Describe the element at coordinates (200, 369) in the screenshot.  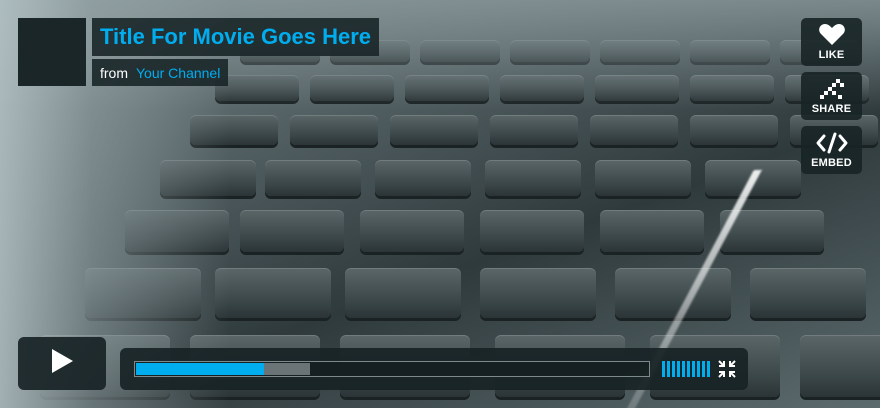
I see `progress-played` at that location.